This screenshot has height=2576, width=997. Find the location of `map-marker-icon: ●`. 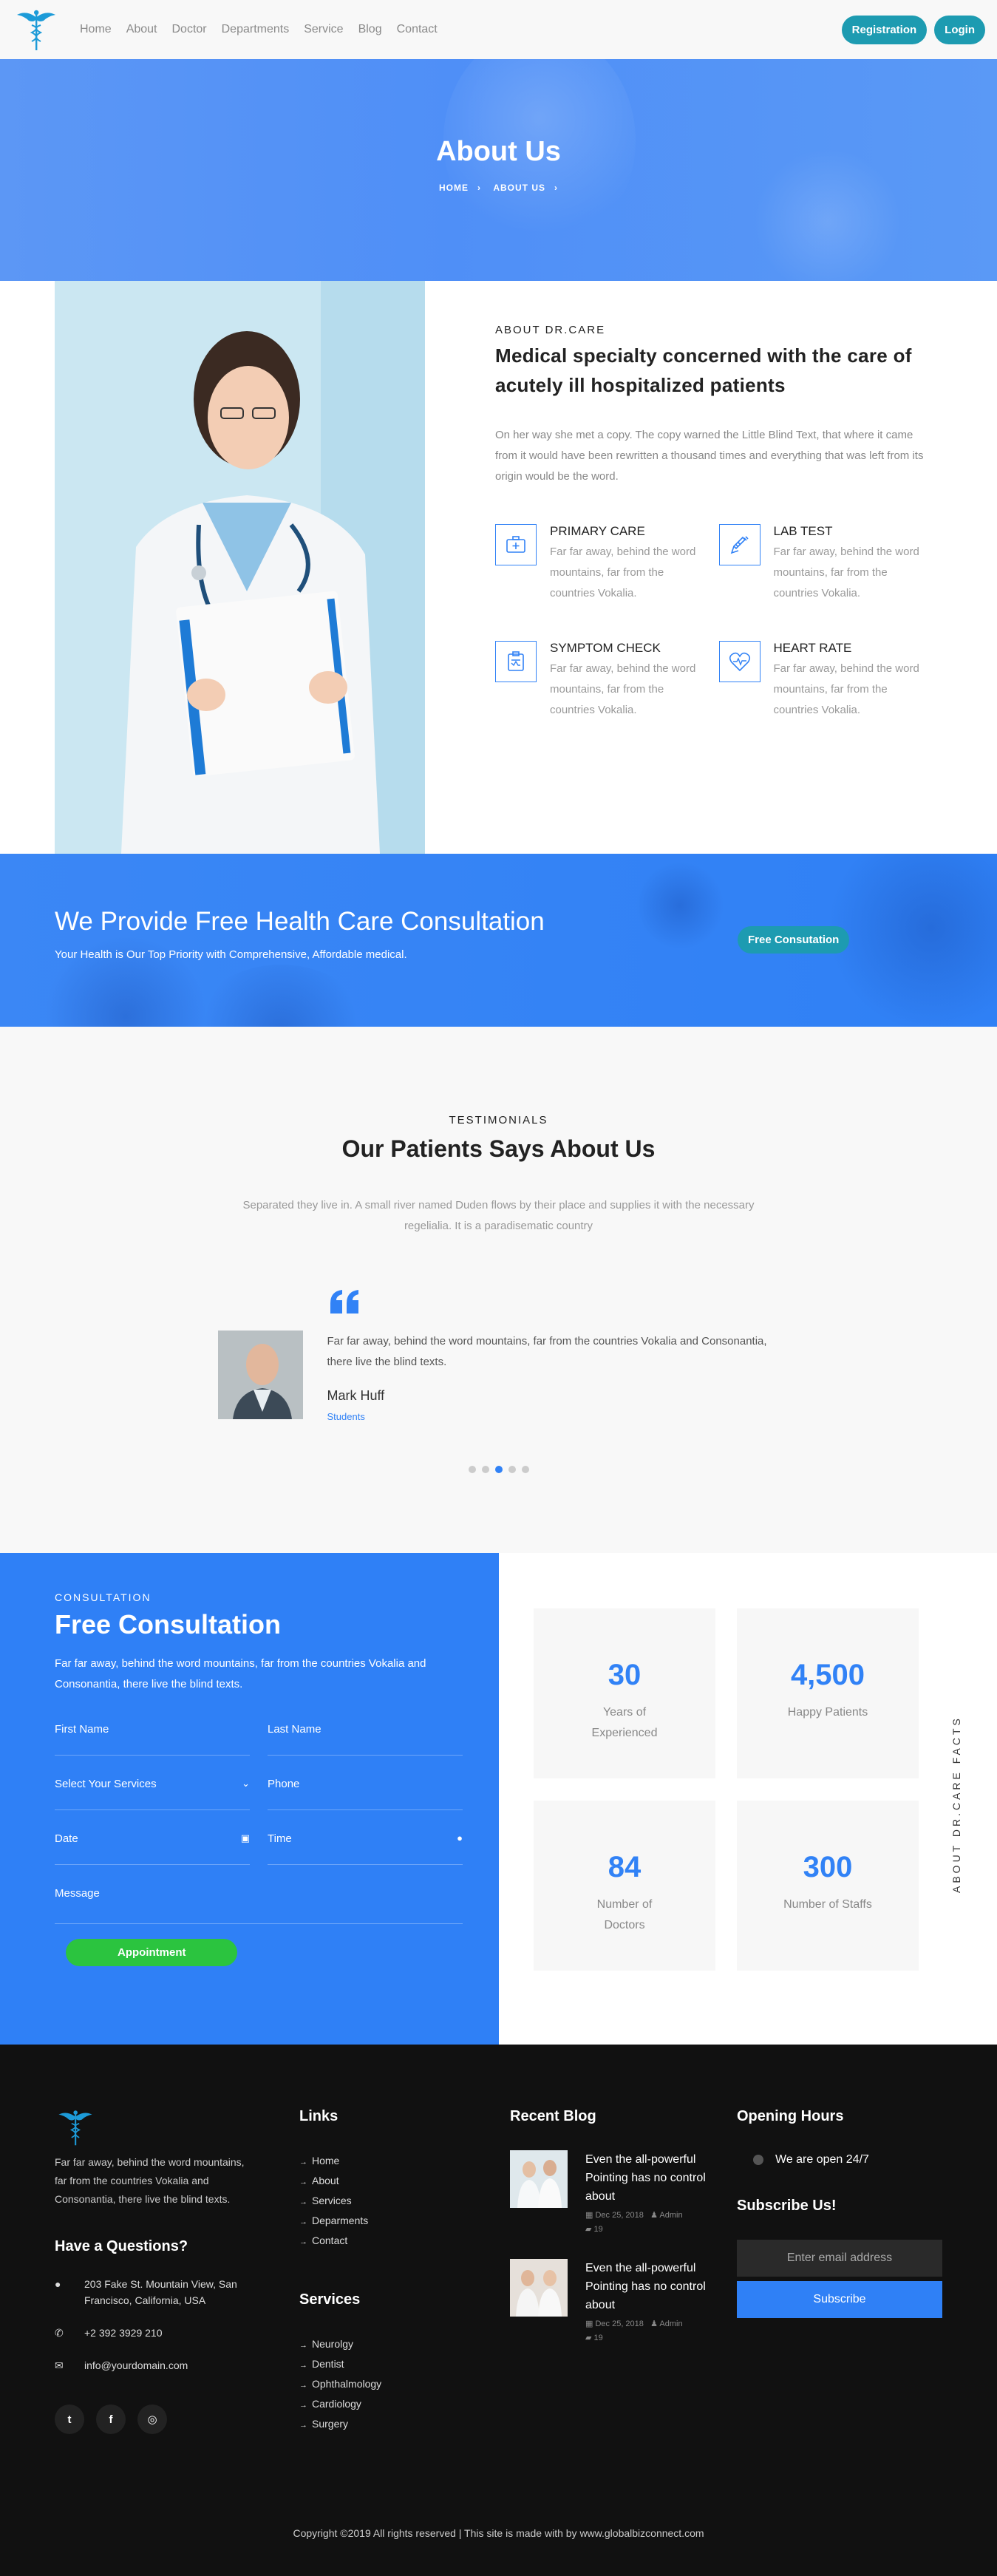

map-marker-icon: ● is located at coordinates (58, 2284).